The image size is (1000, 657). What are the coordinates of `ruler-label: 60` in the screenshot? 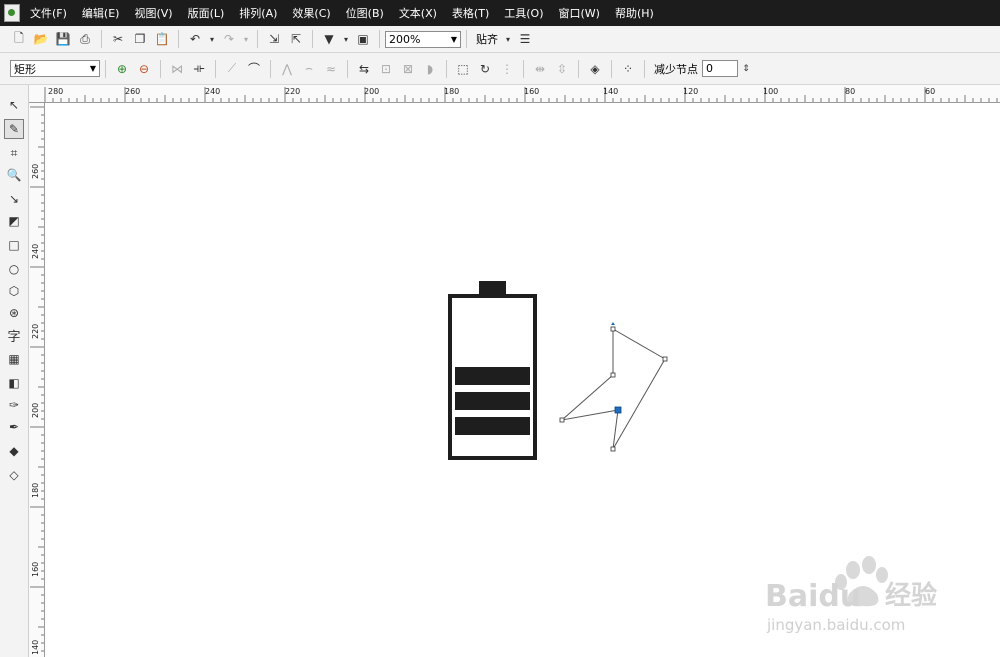 It's located at (930, 91).